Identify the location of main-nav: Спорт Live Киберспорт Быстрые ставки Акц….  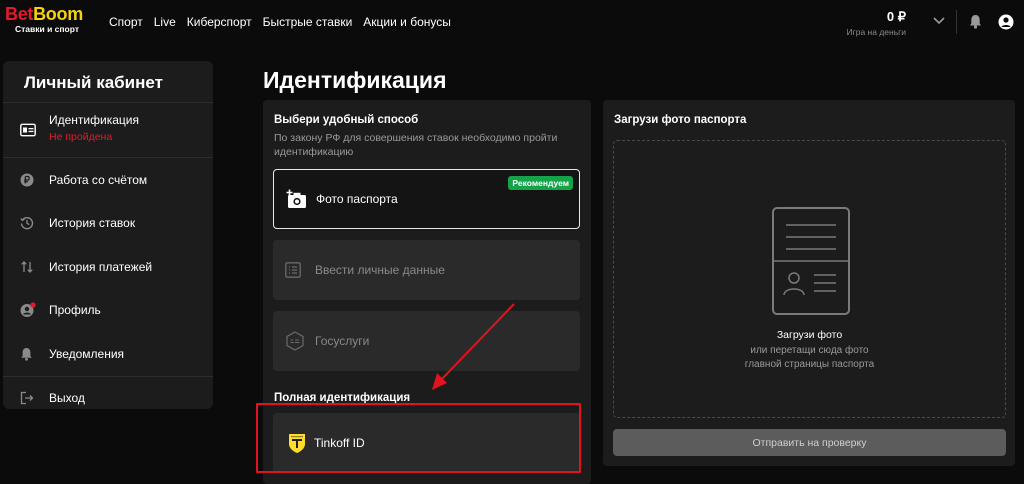
(280, 22).